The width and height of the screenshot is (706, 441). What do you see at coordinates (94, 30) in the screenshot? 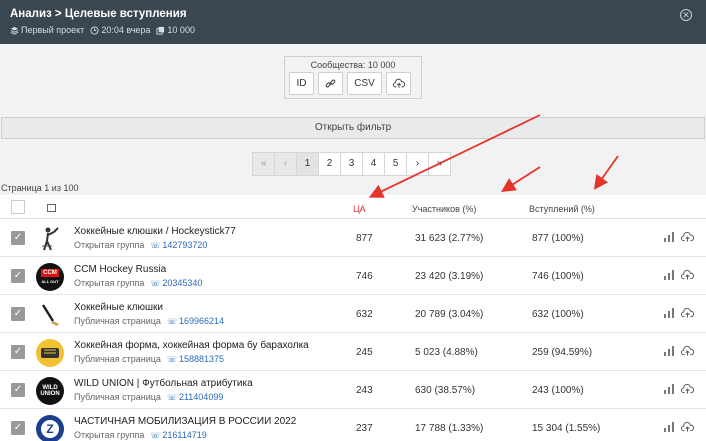
I see `clock-icon` at bounding box center [94, 30].